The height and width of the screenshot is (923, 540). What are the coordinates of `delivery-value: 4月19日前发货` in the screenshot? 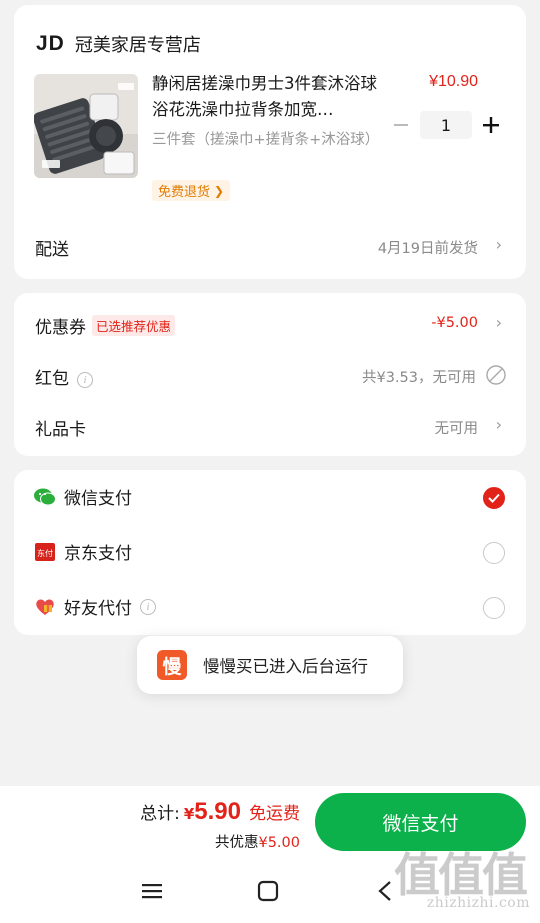 It's located at (427, 249).